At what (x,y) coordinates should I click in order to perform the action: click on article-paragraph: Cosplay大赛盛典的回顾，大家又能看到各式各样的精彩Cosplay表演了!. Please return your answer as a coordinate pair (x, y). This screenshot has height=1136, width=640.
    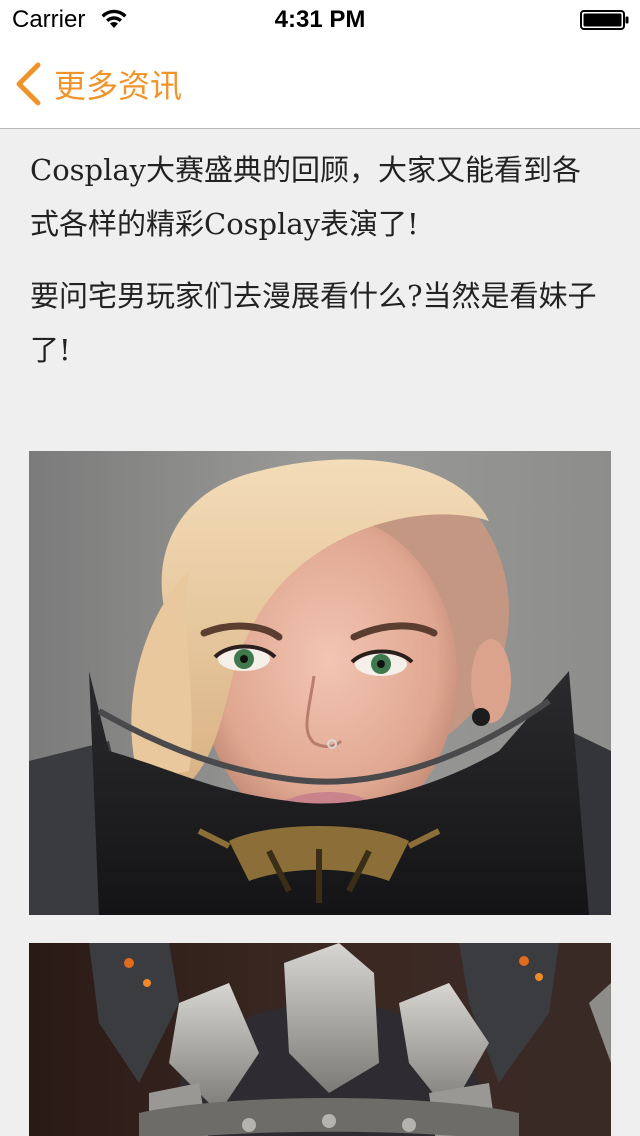
    Looking at the image, I should click on (306, 197).